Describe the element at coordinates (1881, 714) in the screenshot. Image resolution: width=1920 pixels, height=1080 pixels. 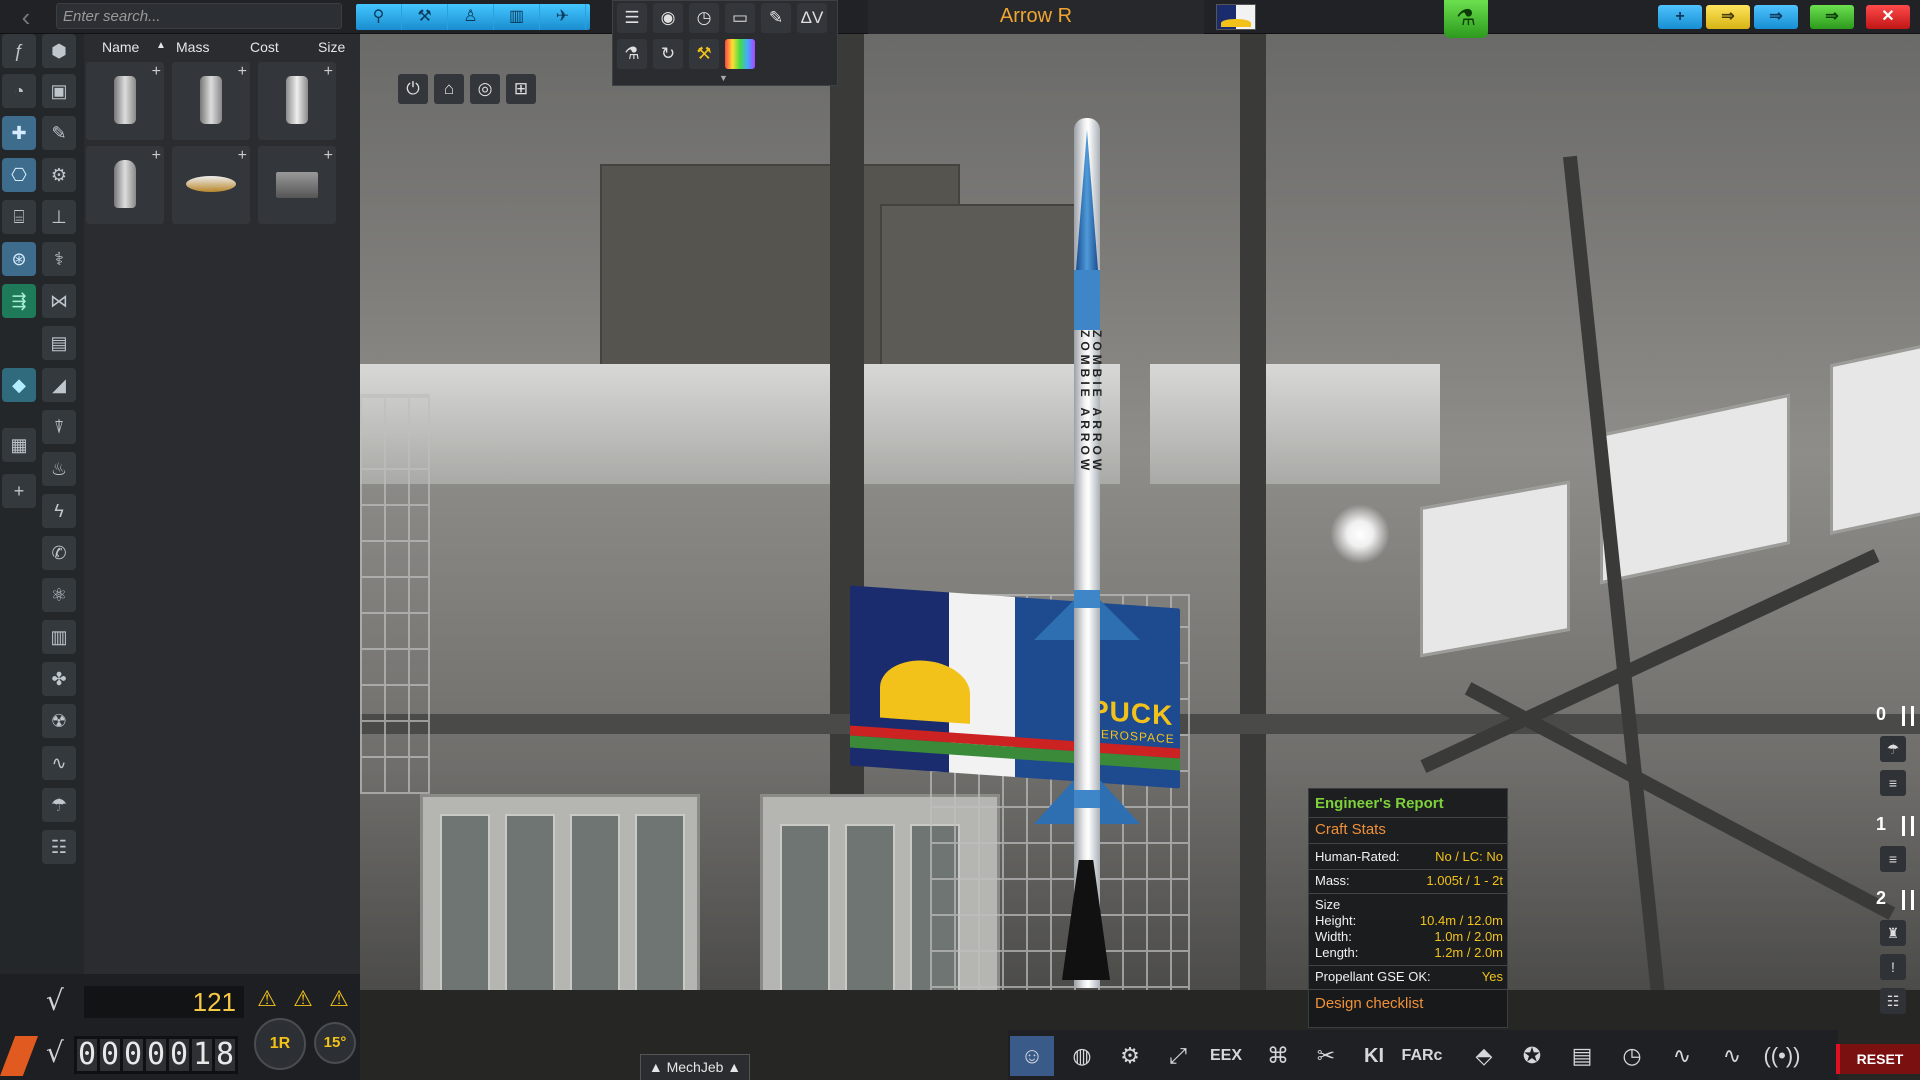
I see `stage-number: 0` at that location.